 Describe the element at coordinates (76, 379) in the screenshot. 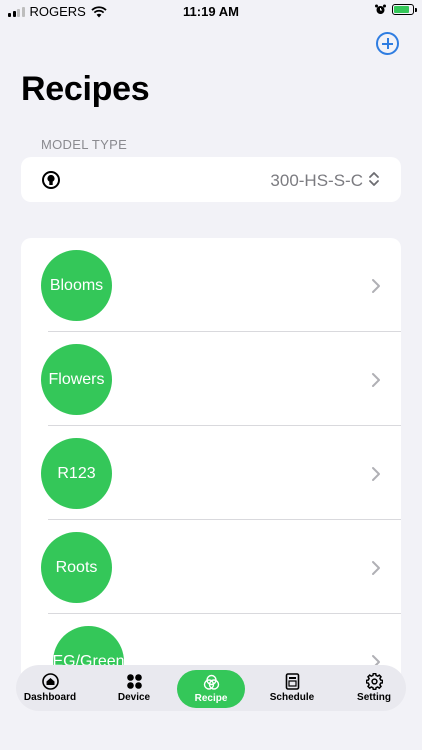

I see `recipe-name: Flowers` at that location.